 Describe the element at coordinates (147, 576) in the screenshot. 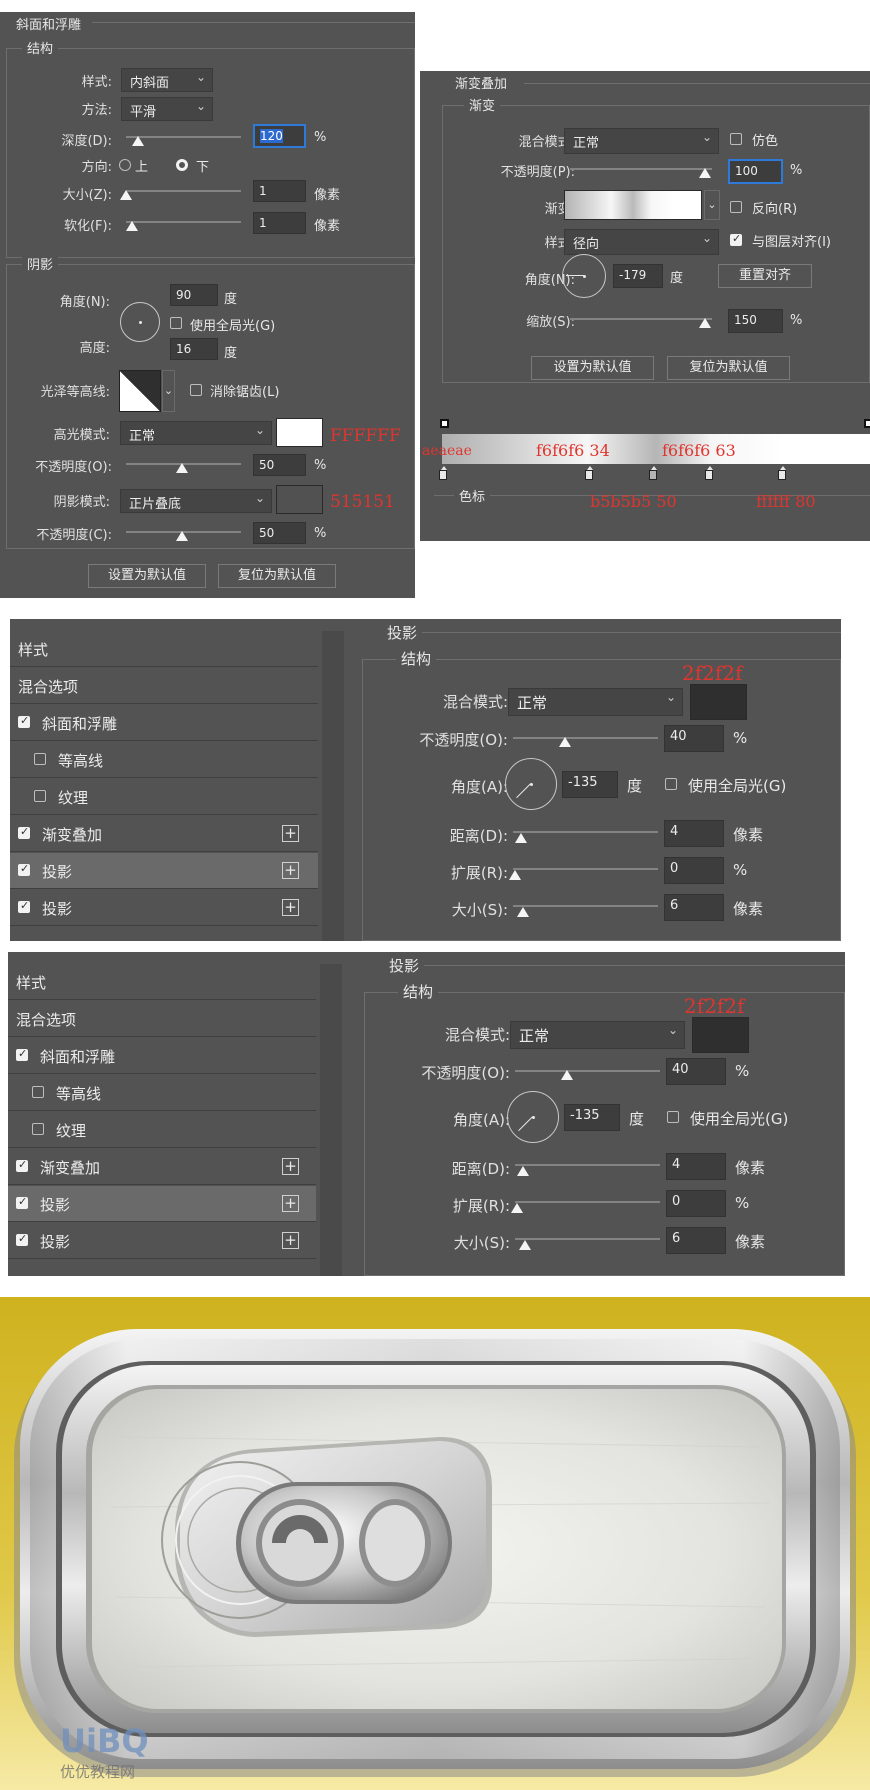

I see `bevel-set-default-button: 设置为默认值` at that location.